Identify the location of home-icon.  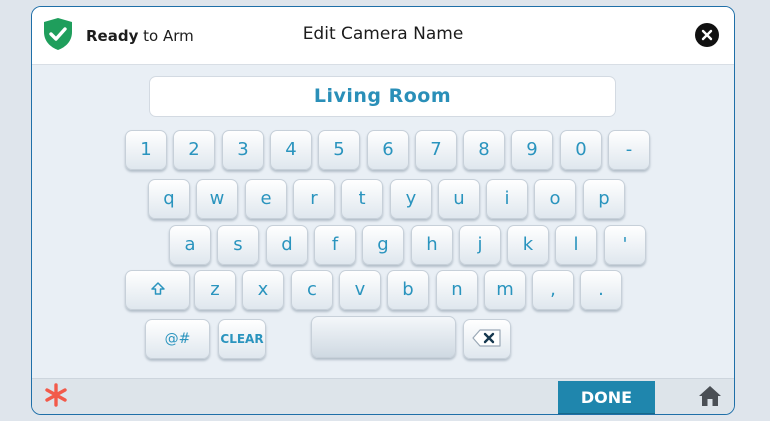
(710, 398).